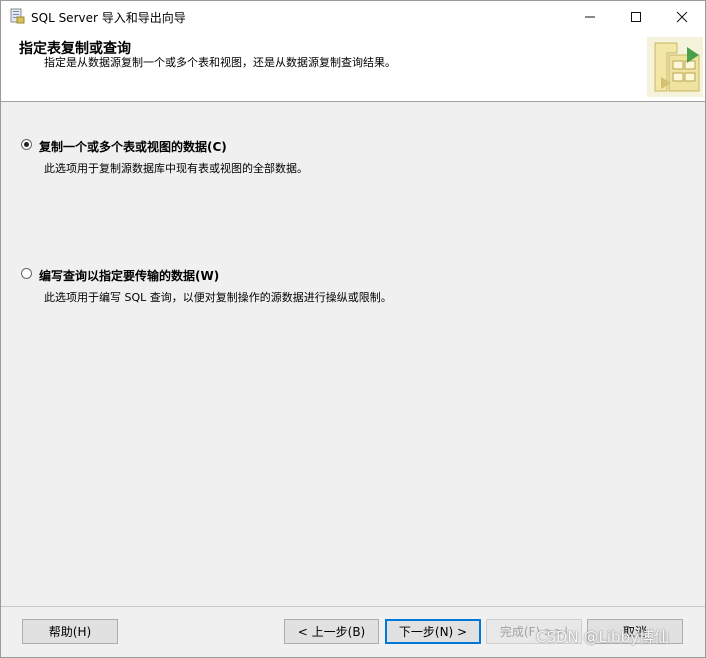  What do you see at coordinates (220, 62) in the screenshot?
I see `page-subtitle: 指定是从数据源复制一个或多个表和视图，还是从数据源复制查询结果。` at bounding box center [220, 62].